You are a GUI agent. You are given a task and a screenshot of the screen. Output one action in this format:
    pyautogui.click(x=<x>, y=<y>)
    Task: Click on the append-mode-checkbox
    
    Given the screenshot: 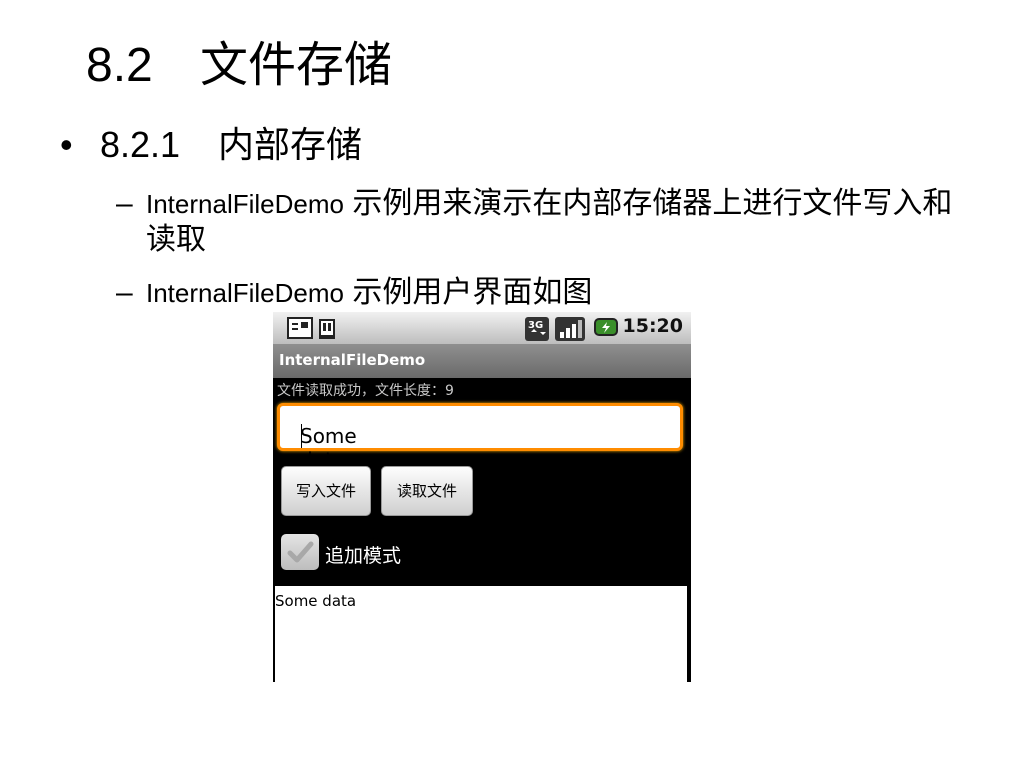 What is the action you would take?
    pyautogui.click(x=300, y=552)
    